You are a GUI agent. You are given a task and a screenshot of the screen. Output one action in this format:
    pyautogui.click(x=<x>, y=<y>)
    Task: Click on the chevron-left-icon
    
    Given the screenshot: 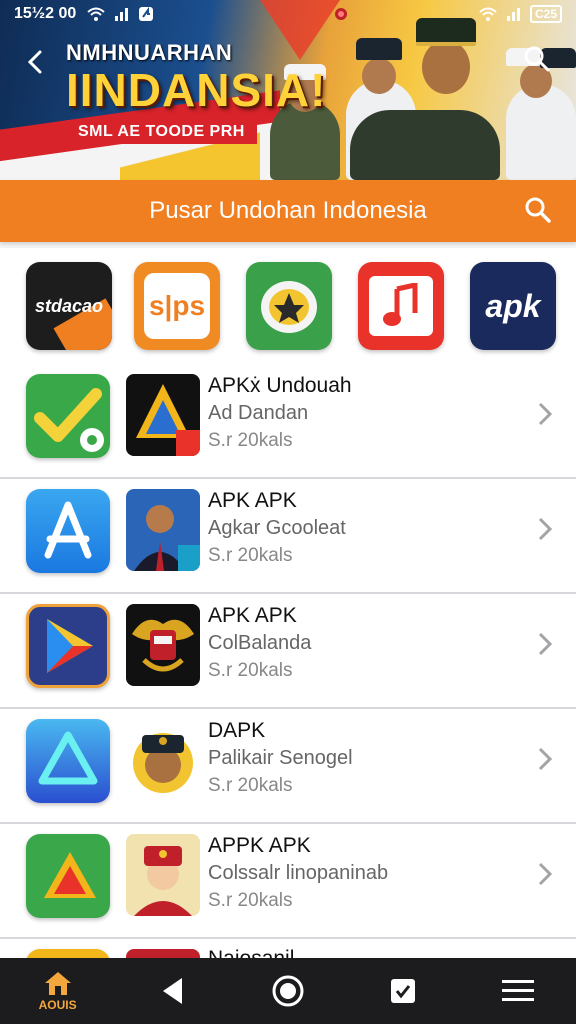 What is the action you would take?
    pyautogui.click(x=34, y=62)
    